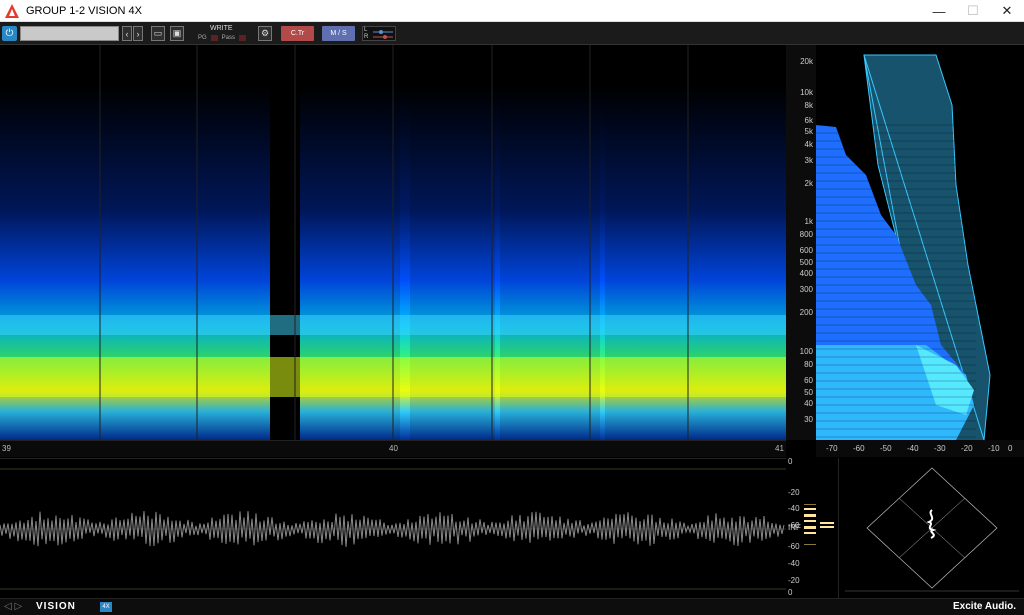 This screenshot has height=615, width=1024. I want to click on lr-left-label: L, so click(365, 30).